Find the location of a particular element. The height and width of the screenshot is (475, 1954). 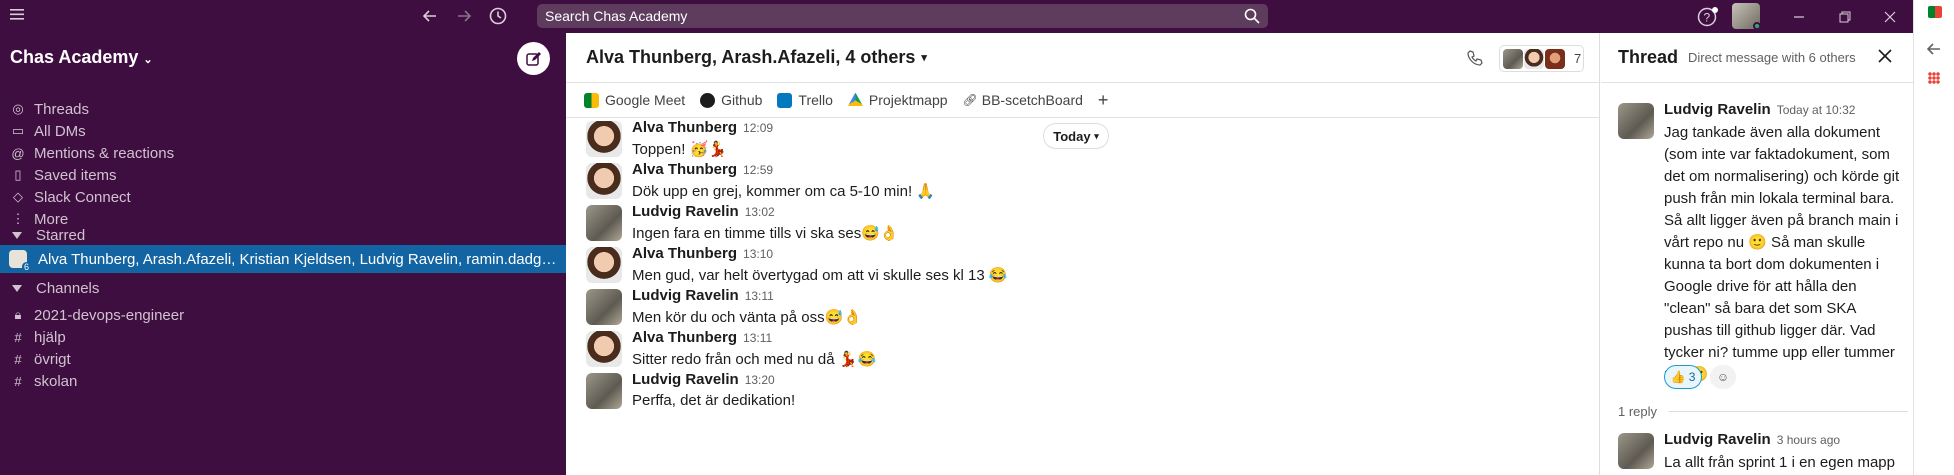

message-text: Ingen fara en timme tills vi ska ses😅👌 is located at coordinates (765, 233).